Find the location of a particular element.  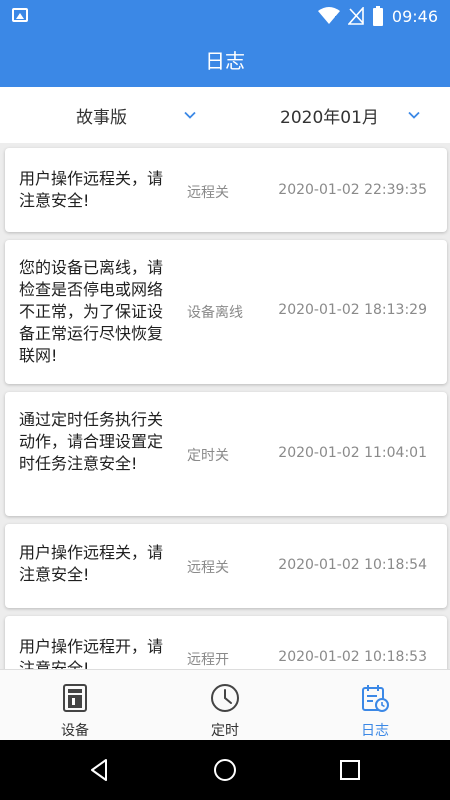

status-icons: 09:46 is located at coordinates (377, 16).